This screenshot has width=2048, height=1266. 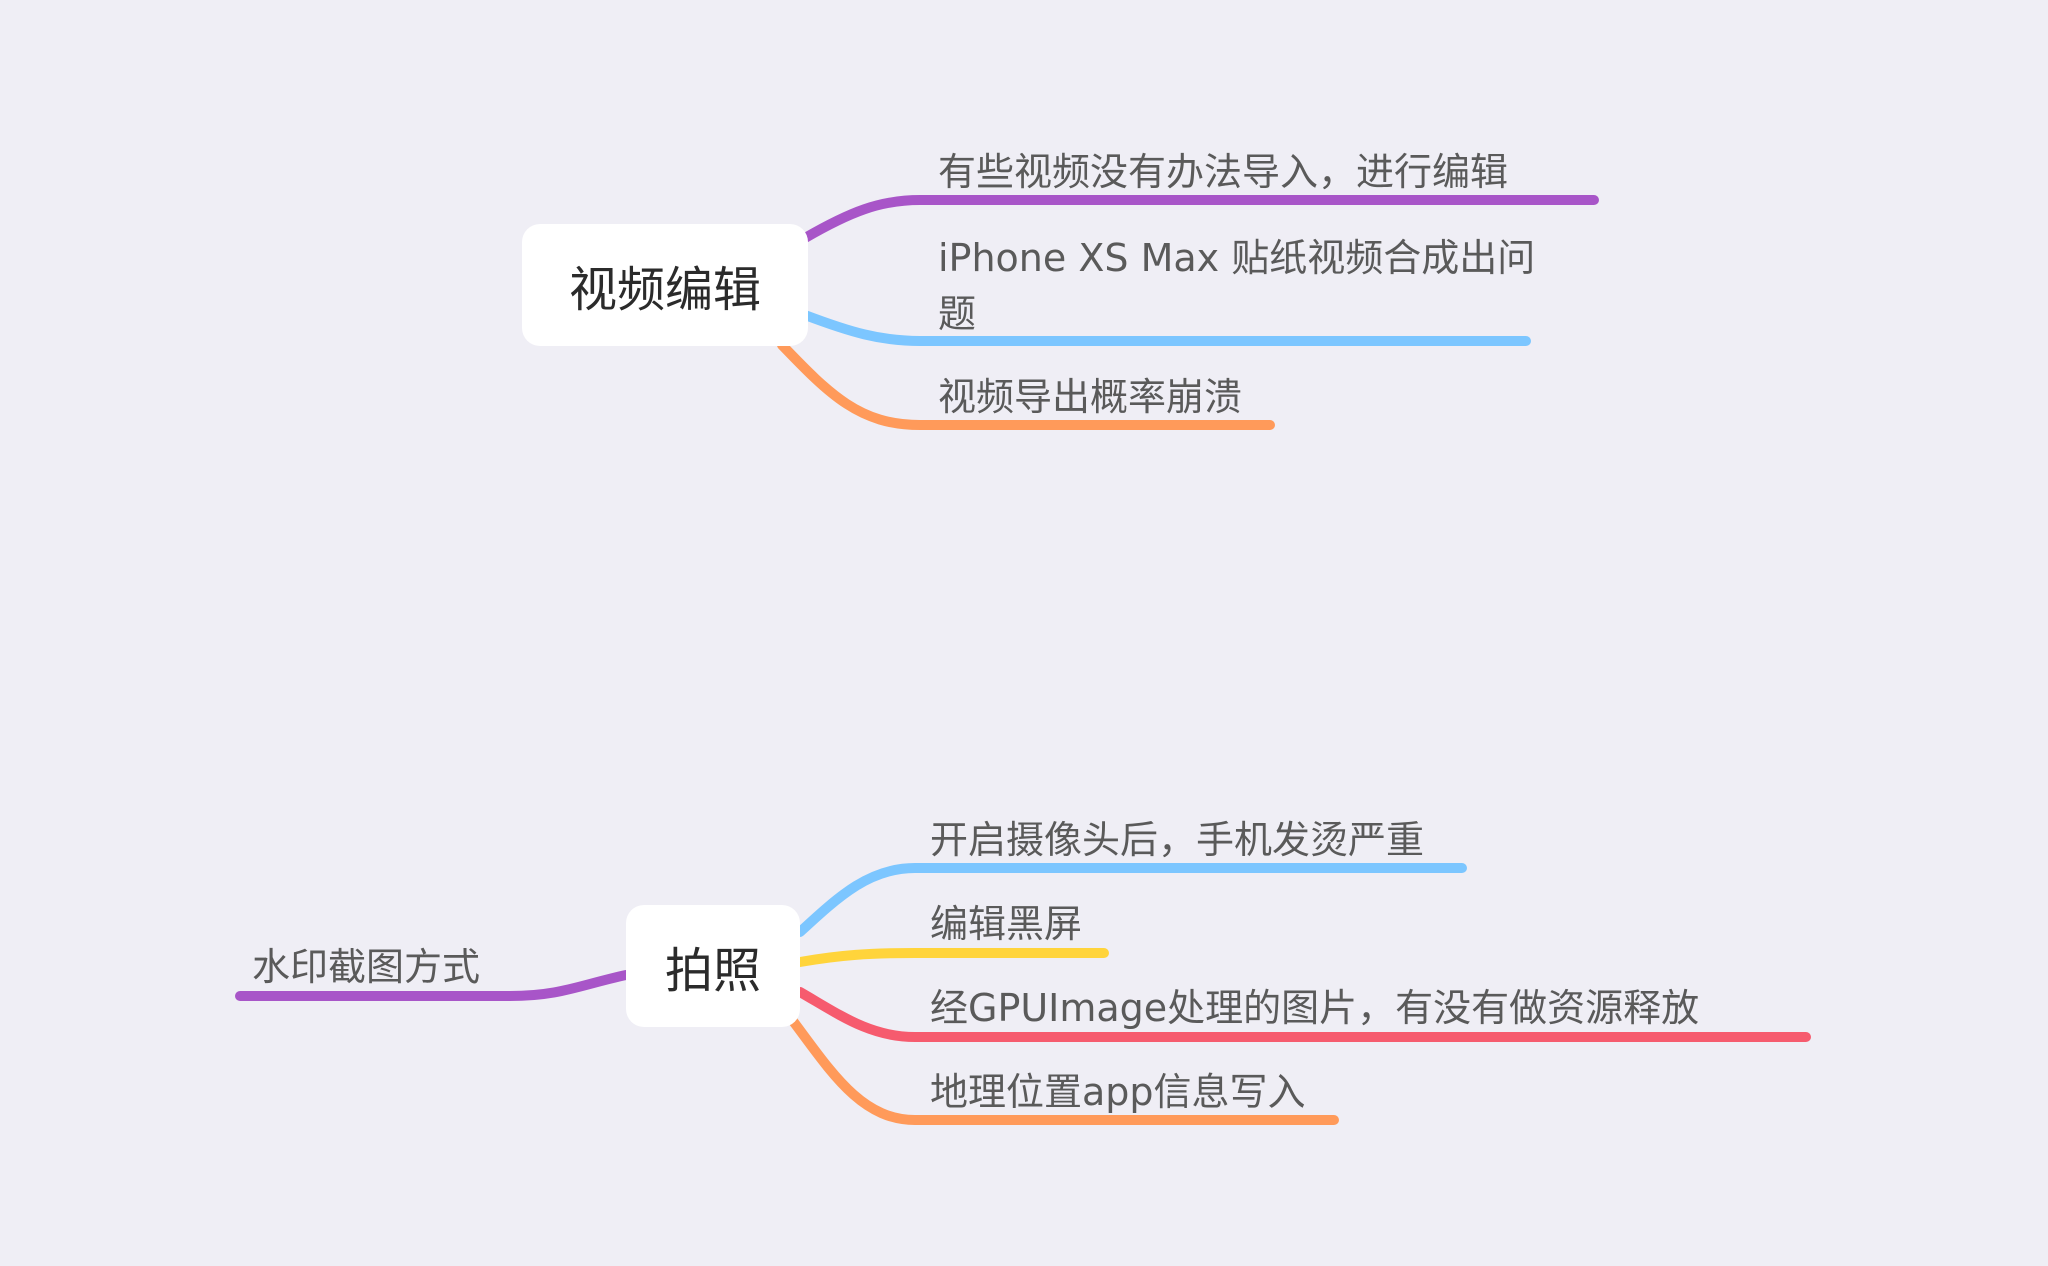 I want to click on subtopic-video-import-issue: 有些视频没有办法导入，进行编辑, so click(x=1223, y=172).